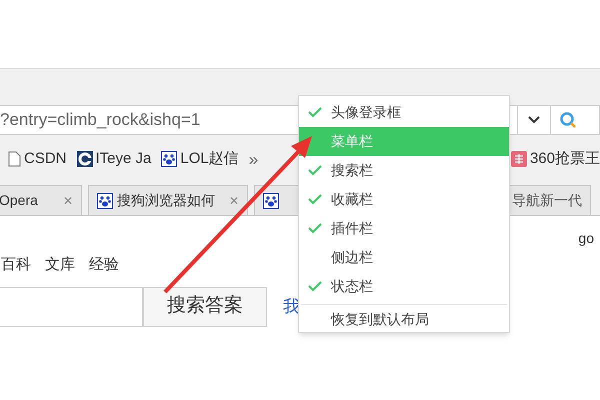  I want to click on bookmark-item: 360抢票王, so click(555, 159).